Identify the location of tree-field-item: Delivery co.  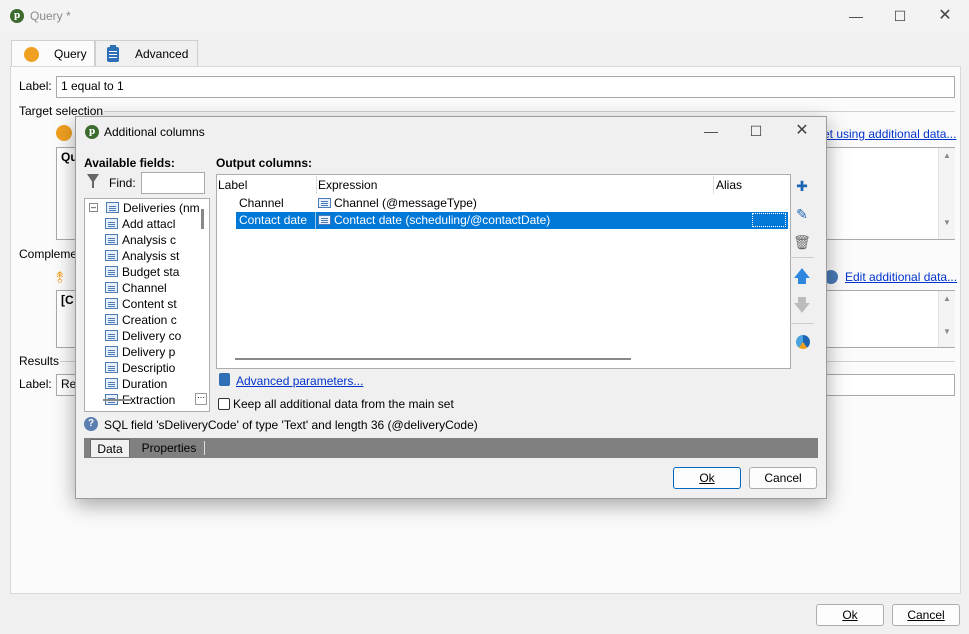
(143, 336).